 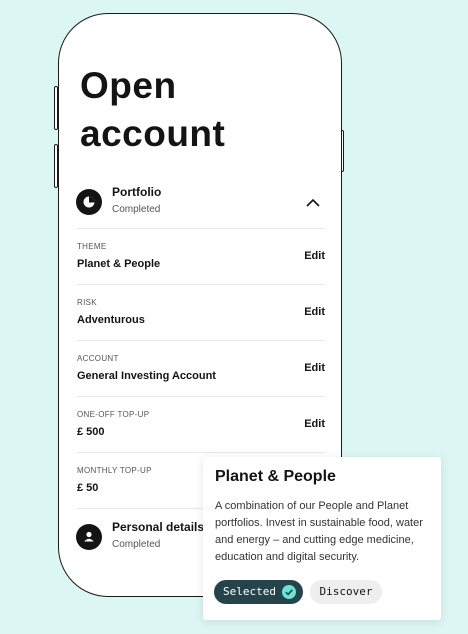 What do you see at coordinates (111, 320) in the screenshot?
I see `row-value: Adventurous` at bounding box center [111, 320].